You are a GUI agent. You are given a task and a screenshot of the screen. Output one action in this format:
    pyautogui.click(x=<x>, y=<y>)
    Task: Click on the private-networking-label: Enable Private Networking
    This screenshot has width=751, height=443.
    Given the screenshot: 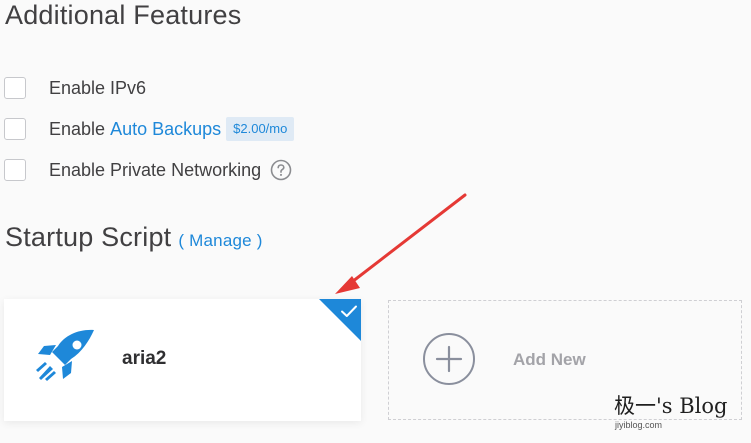 What is the action you would take?
    pyautogui.click(x=155, y=169)
    